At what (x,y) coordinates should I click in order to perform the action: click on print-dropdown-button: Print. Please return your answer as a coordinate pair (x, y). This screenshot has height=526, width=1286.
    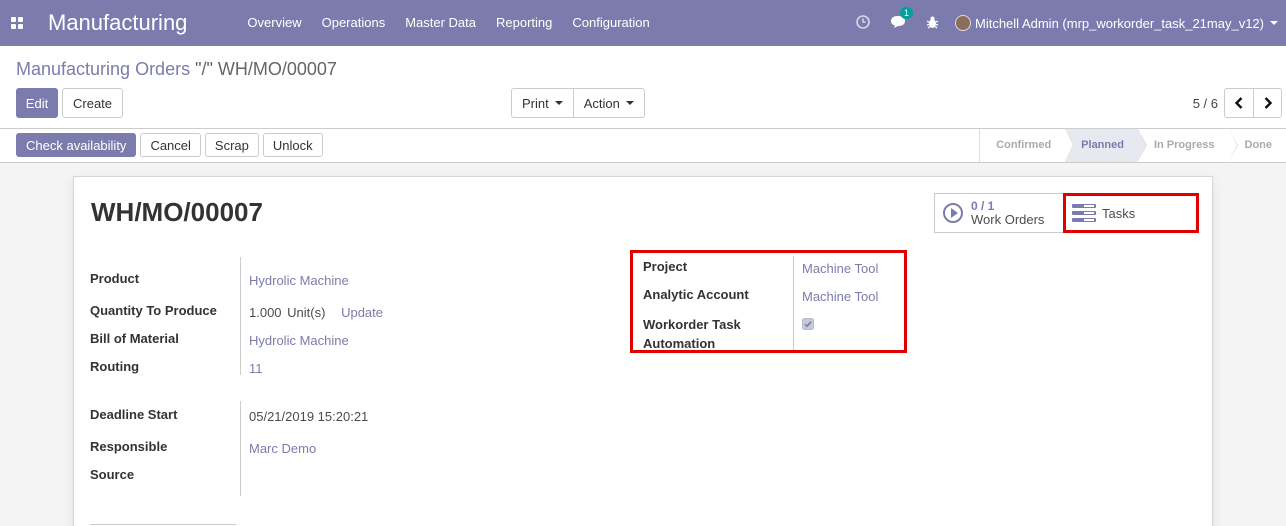
    Looking at the image, I should click on (542, 103).